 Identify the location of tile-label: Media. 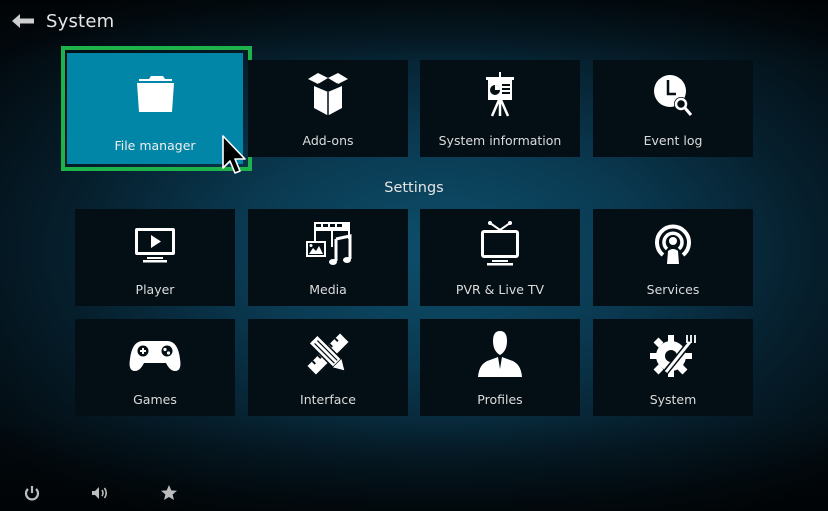
(328, 289).